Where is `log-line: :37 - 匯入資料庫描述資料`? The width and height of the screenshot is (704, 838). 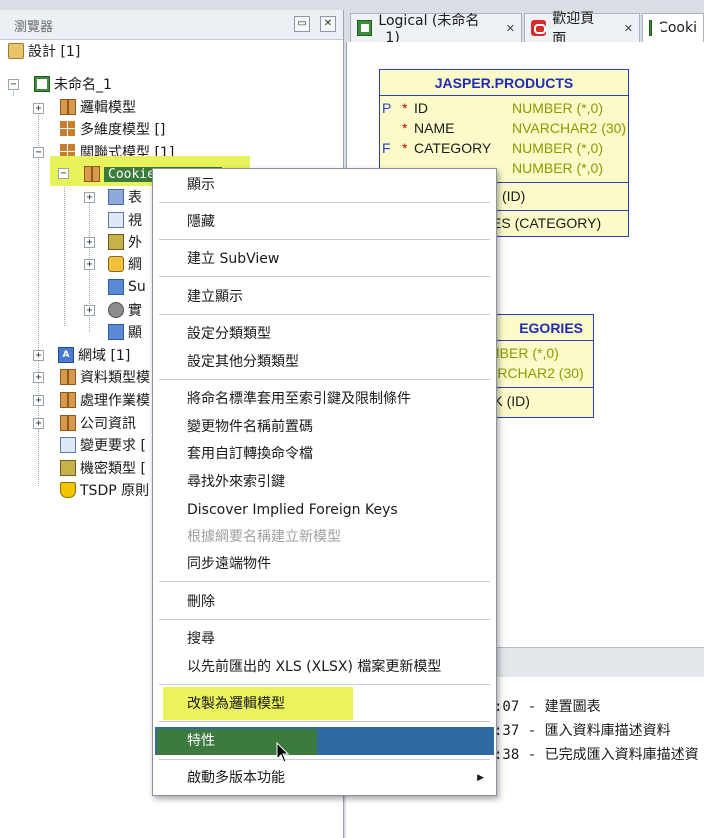 log-line: :37 - 匯入資料庫描述資料 is located at coordinates (582, 731).